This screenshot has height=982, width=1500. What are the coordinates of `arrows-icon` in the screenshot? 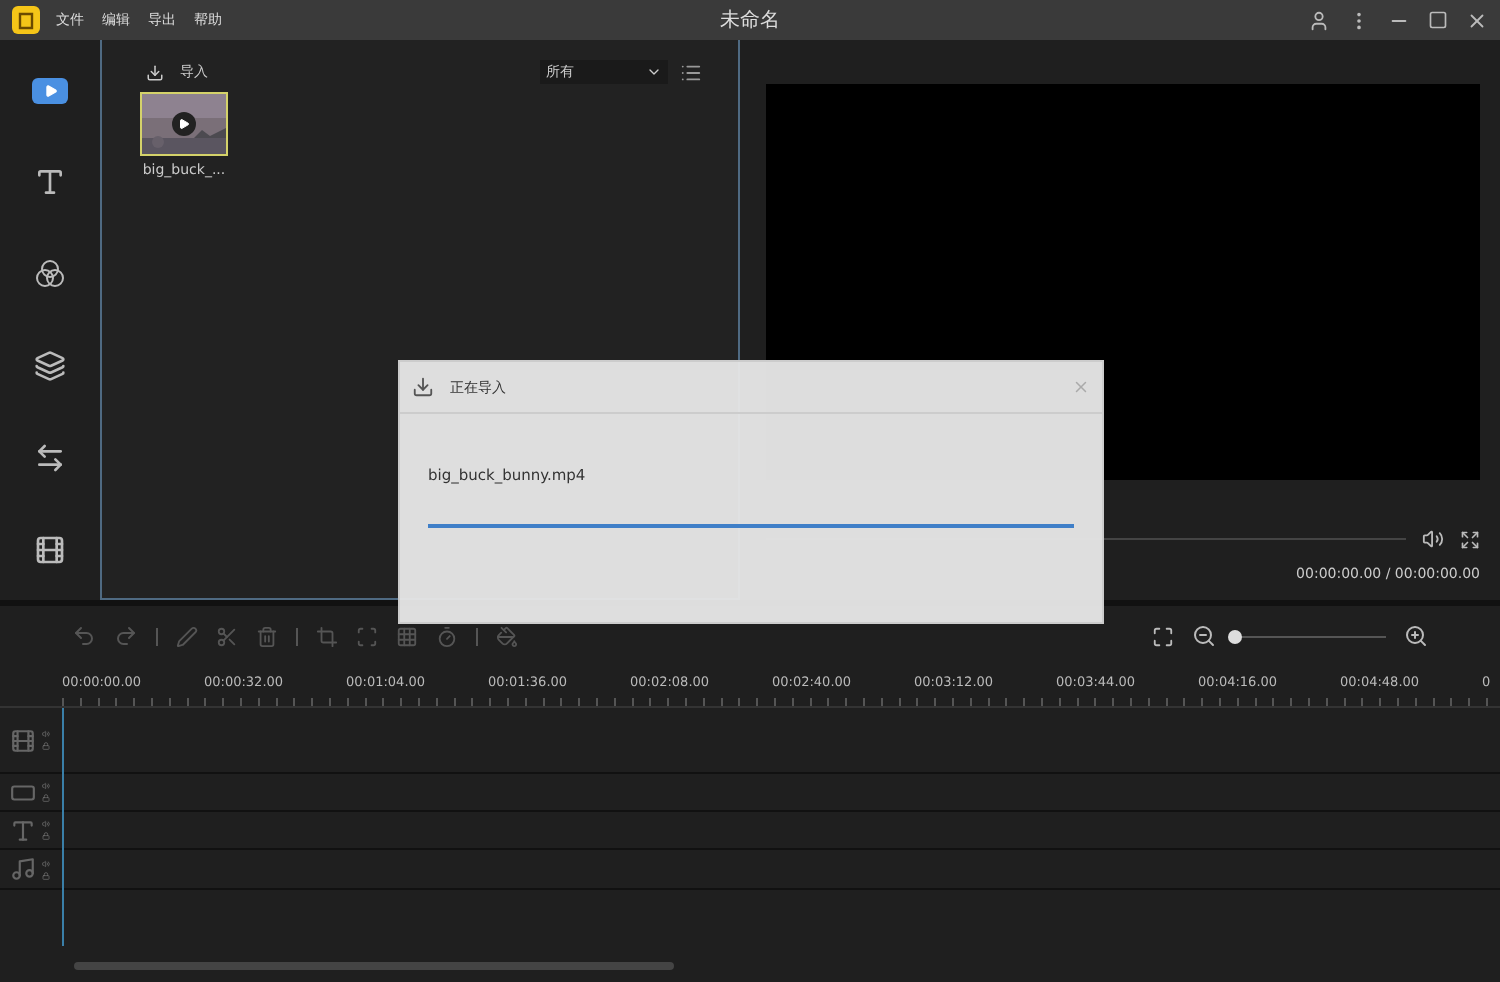 It's located at (50, 458).